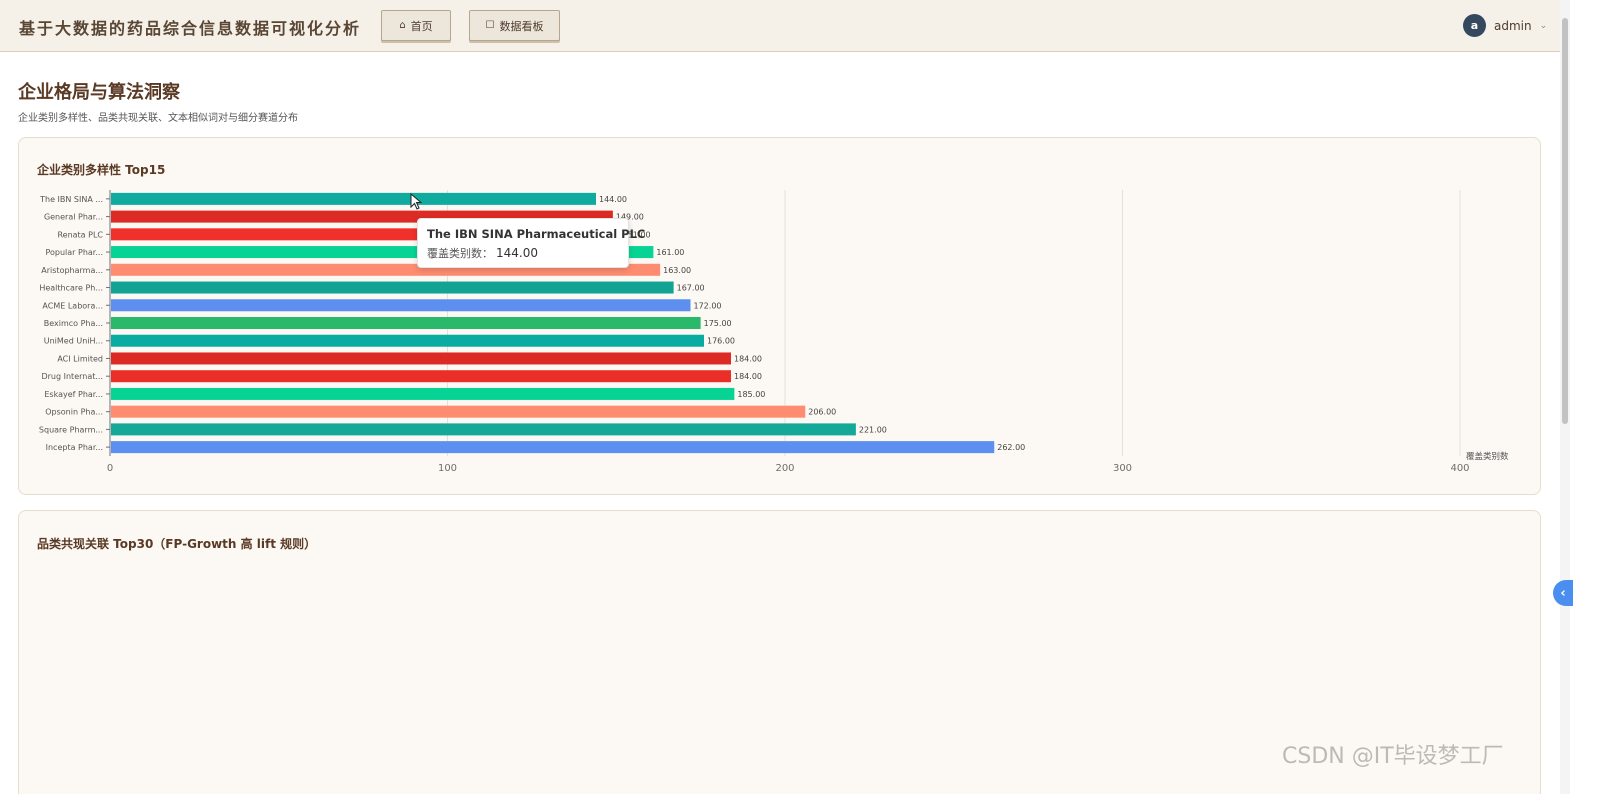  Describe the element at coordinates (1487, 456) in the screenshot. I see `x-axis-label: 覆盖类别数` at that location.